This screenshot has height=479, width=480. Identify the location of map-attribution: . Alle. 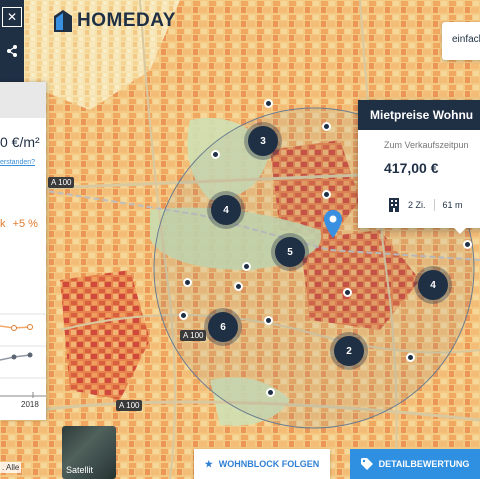
(11, 467).